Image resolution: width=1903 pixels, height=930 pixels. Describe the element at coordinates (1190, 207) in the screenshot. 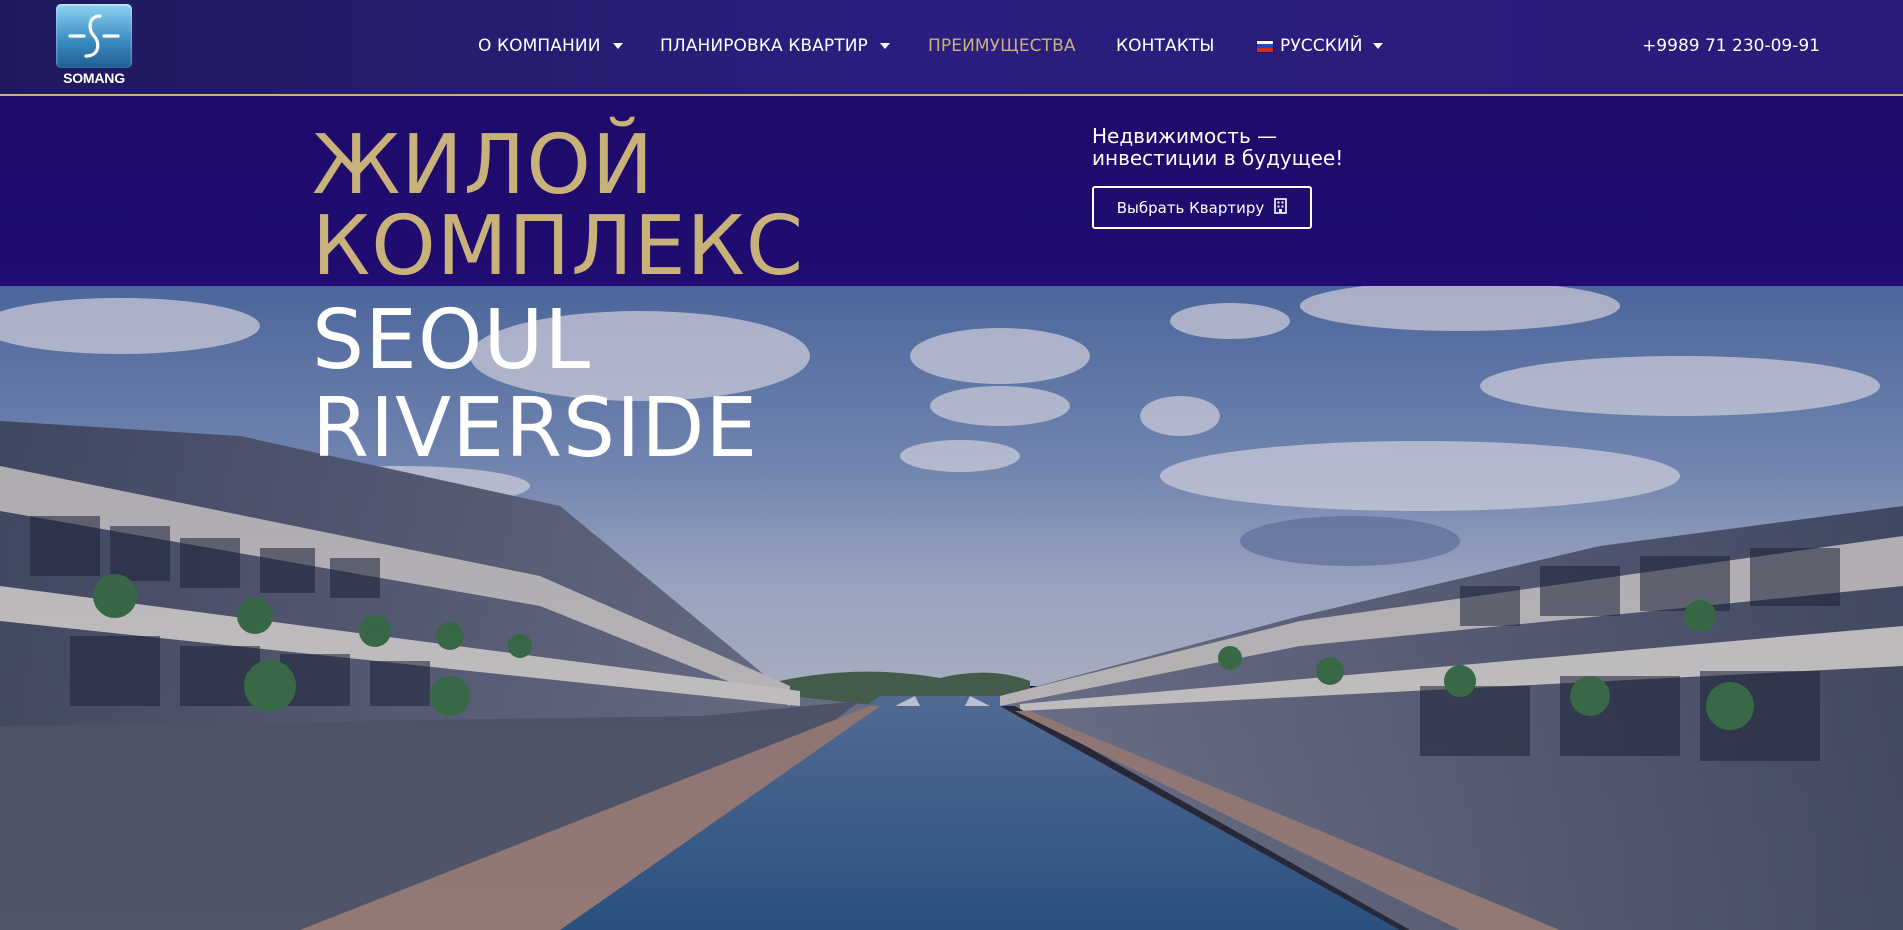

I see `cta-label: Выбрать Квартиру` at that location.